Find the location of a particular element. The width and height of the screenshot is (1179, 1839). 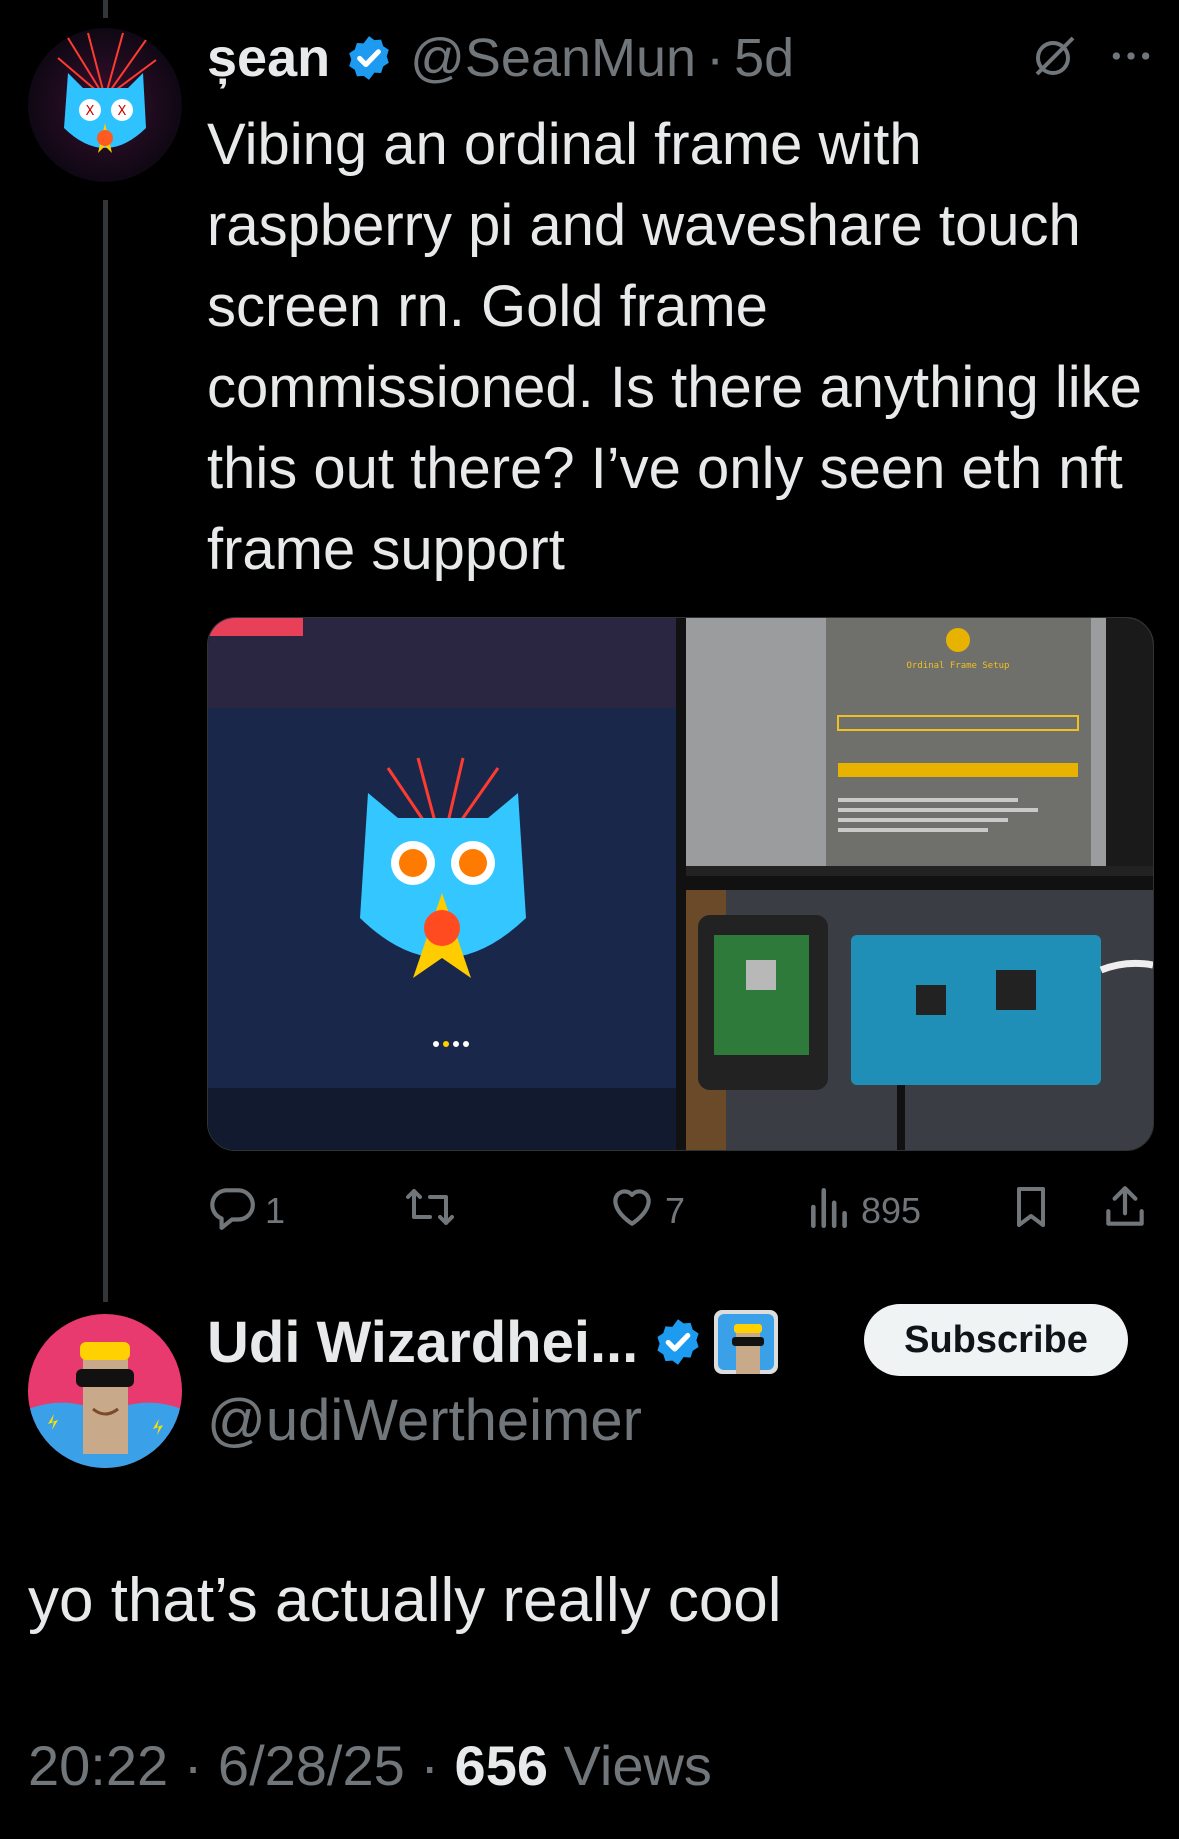

media-photo-setup-screen: Ordinal Frame Setup is located at coordinates (919, 747).